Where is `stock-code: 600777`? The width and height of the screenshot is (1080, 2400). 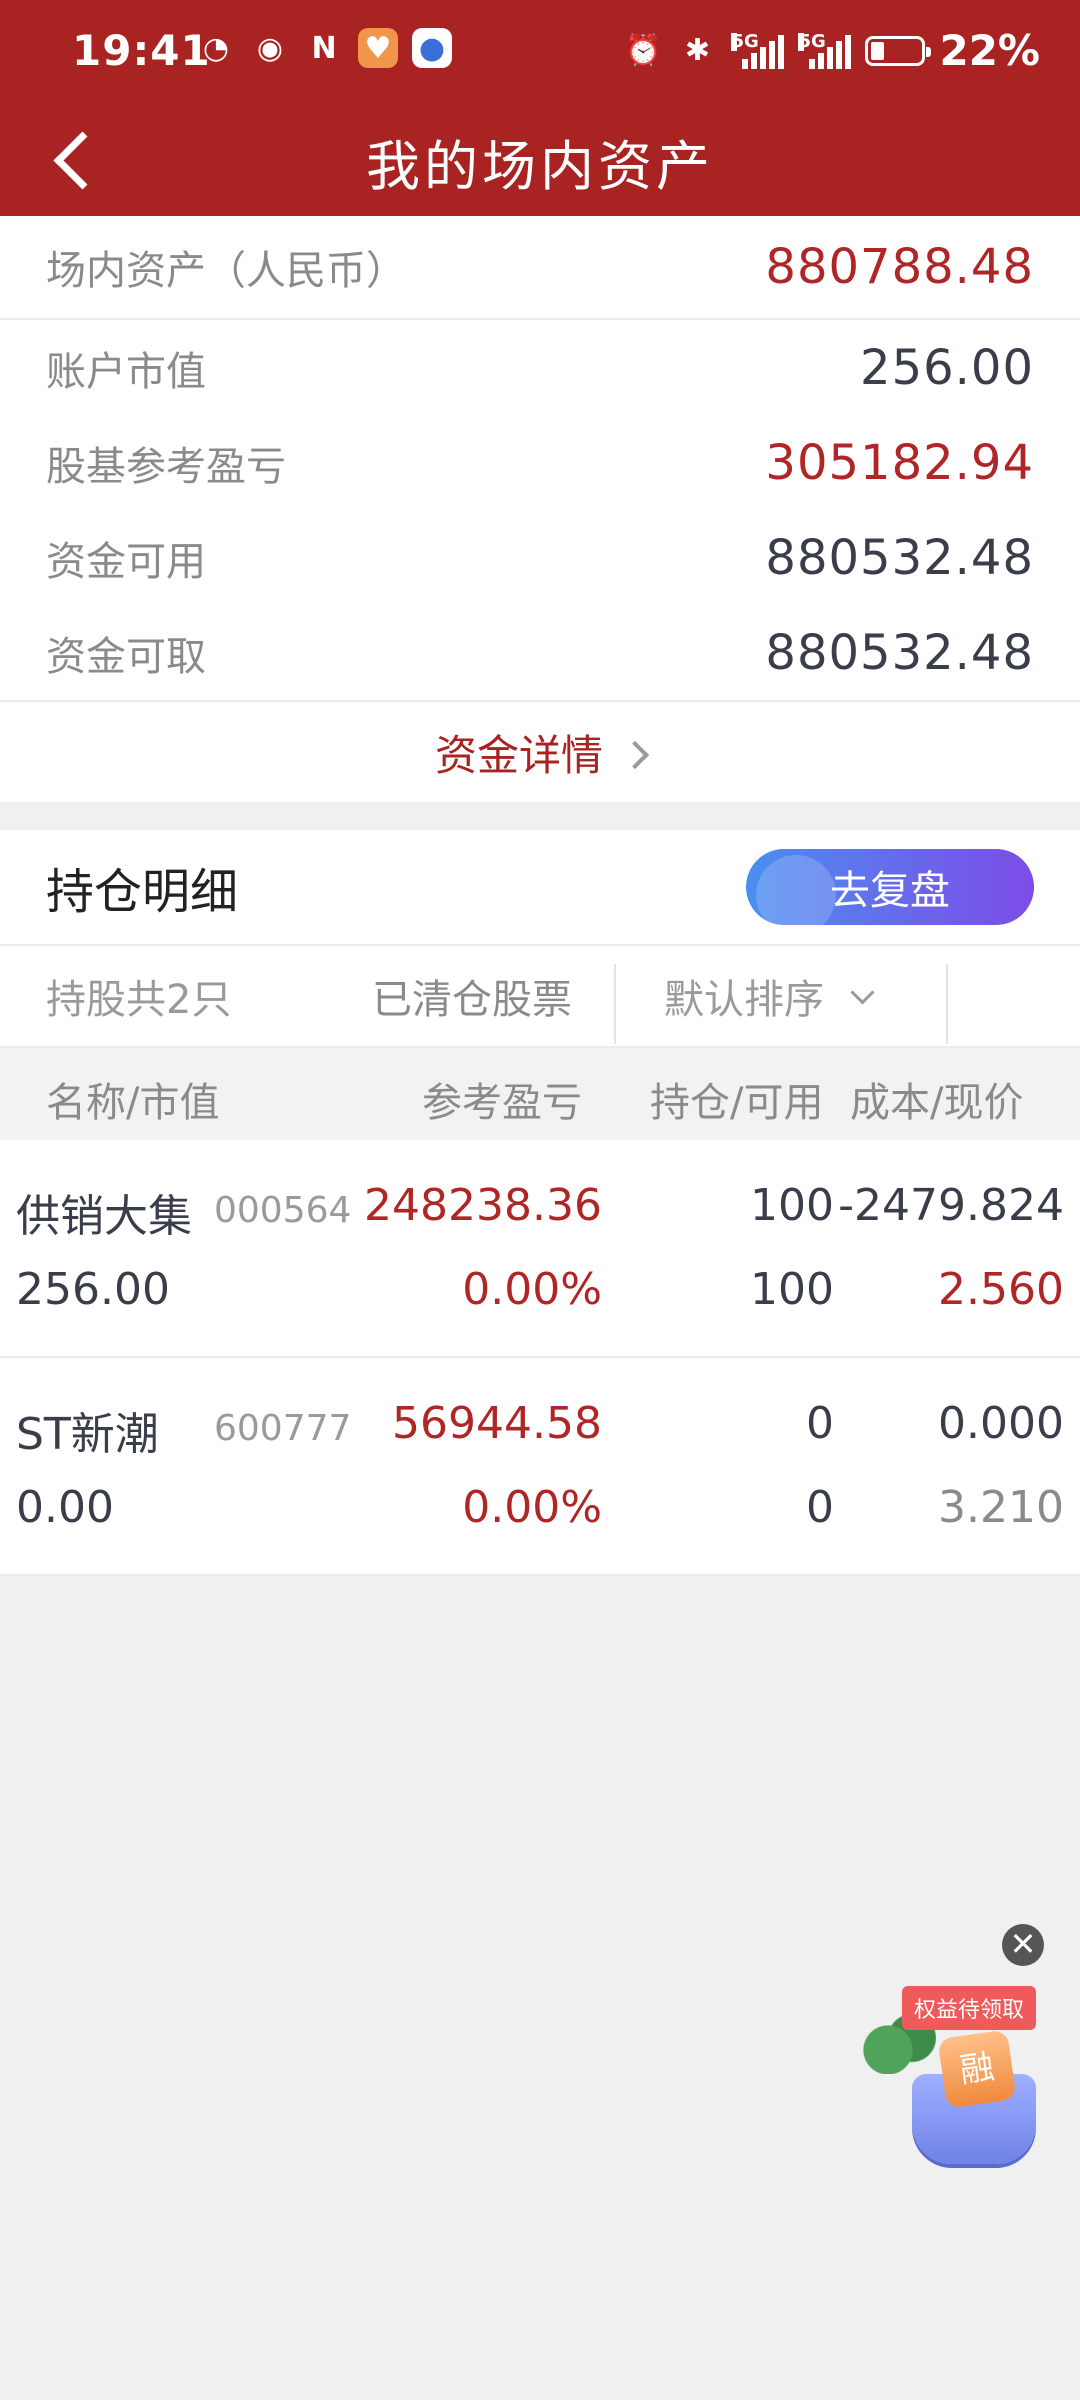 stock-code: 600777 is located at coordinates (283, 1428).